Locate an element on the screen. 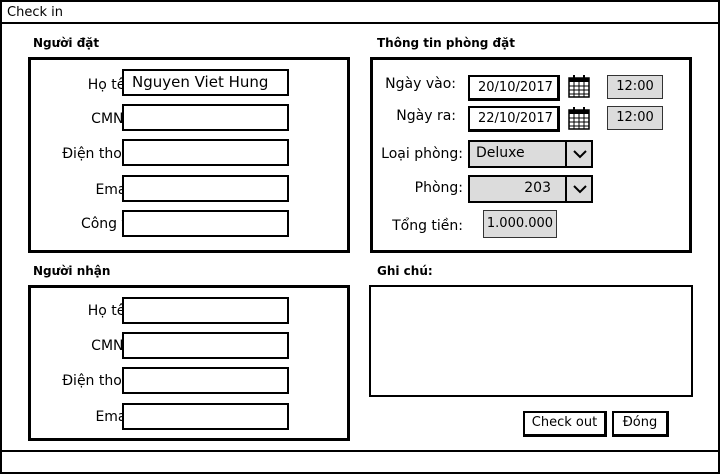 The image size is (720, 474). checkin-label: Ngày vào: is located at coordinates (420, 84).